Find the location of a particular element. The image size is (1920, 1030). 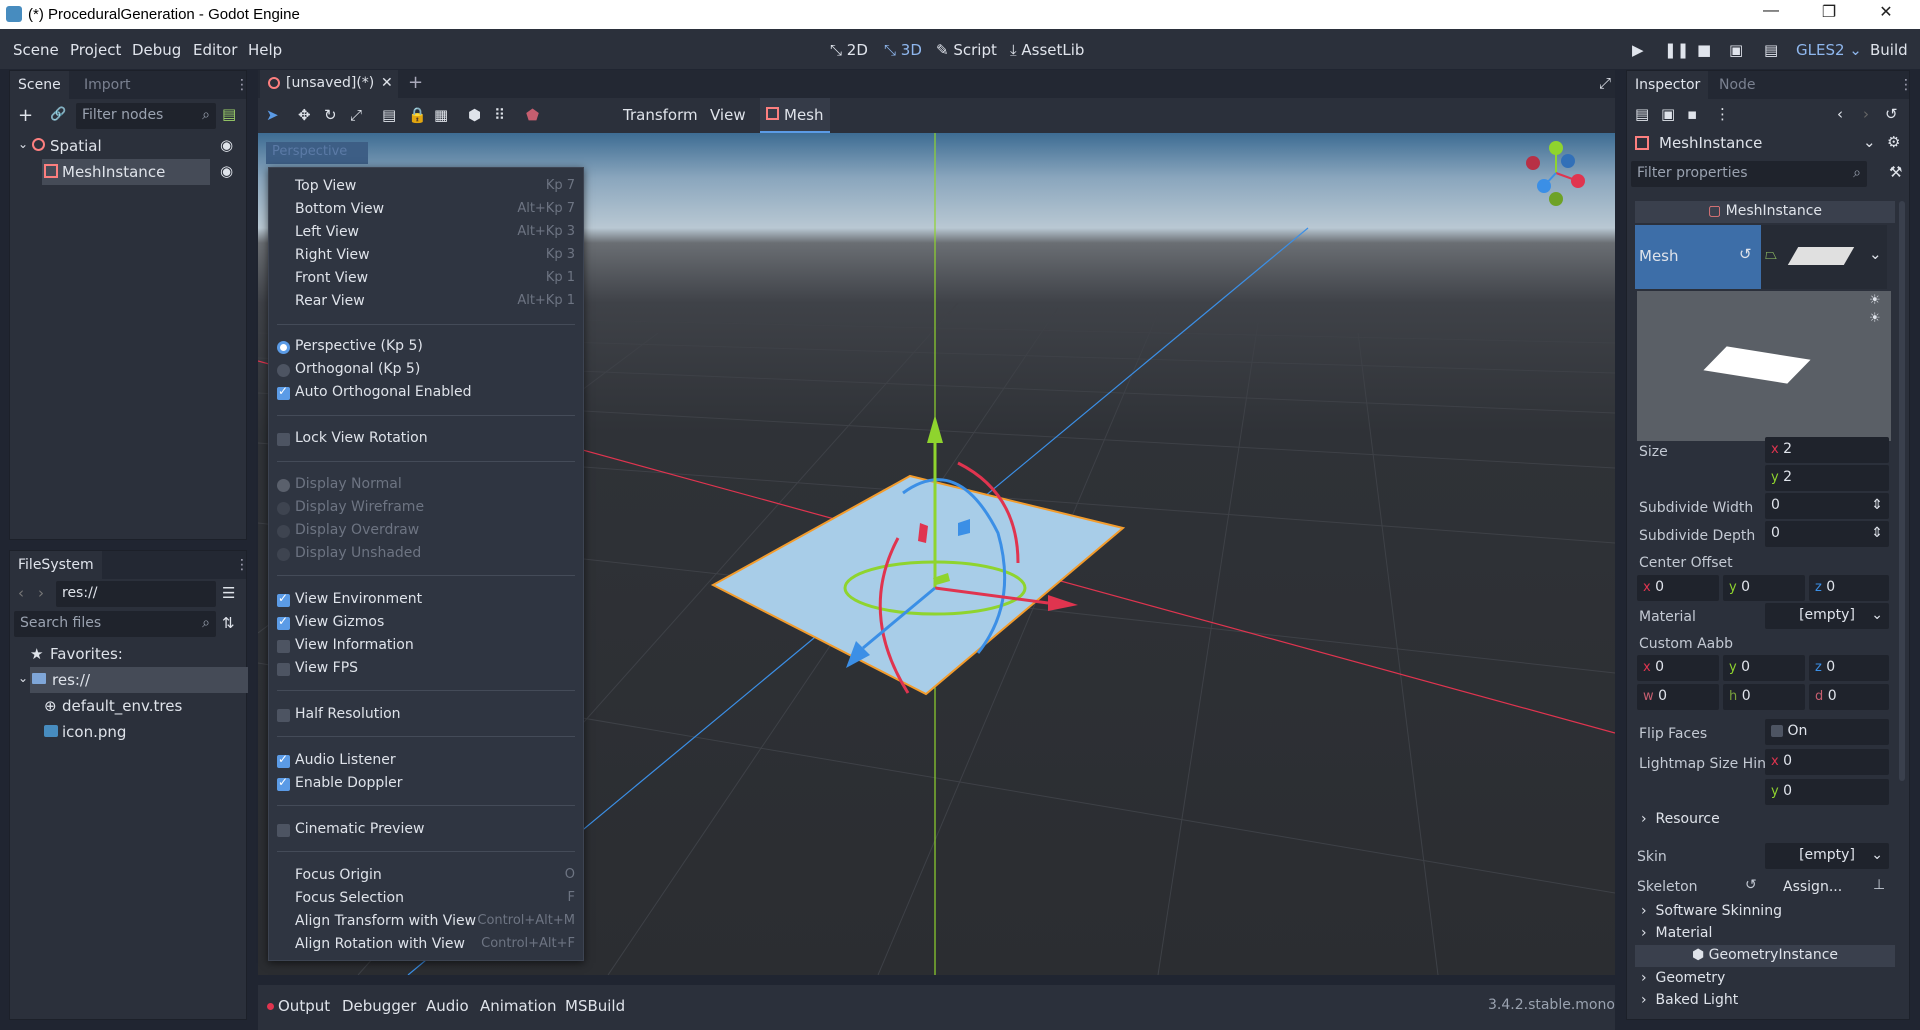

tab-scene: Scene is located at coordinates (39, 85).